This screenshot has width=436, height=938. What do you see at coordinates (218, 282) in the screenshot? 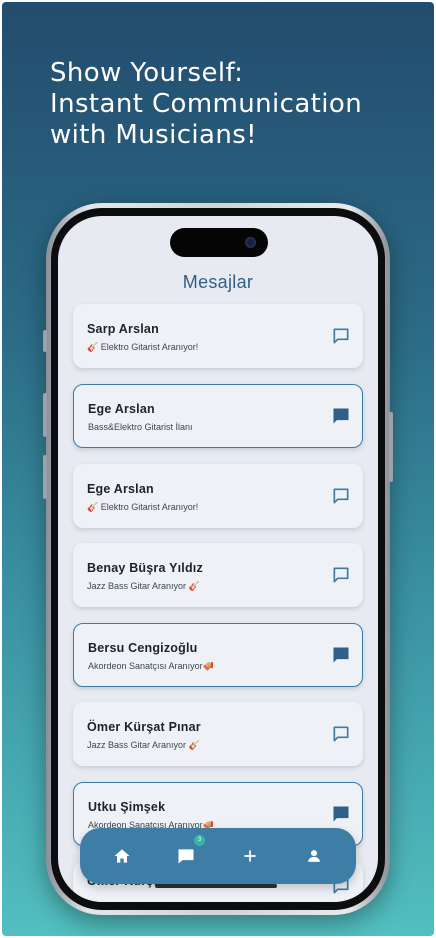
I see `page-title: Mesajlar` at bounding box center [218, 282].